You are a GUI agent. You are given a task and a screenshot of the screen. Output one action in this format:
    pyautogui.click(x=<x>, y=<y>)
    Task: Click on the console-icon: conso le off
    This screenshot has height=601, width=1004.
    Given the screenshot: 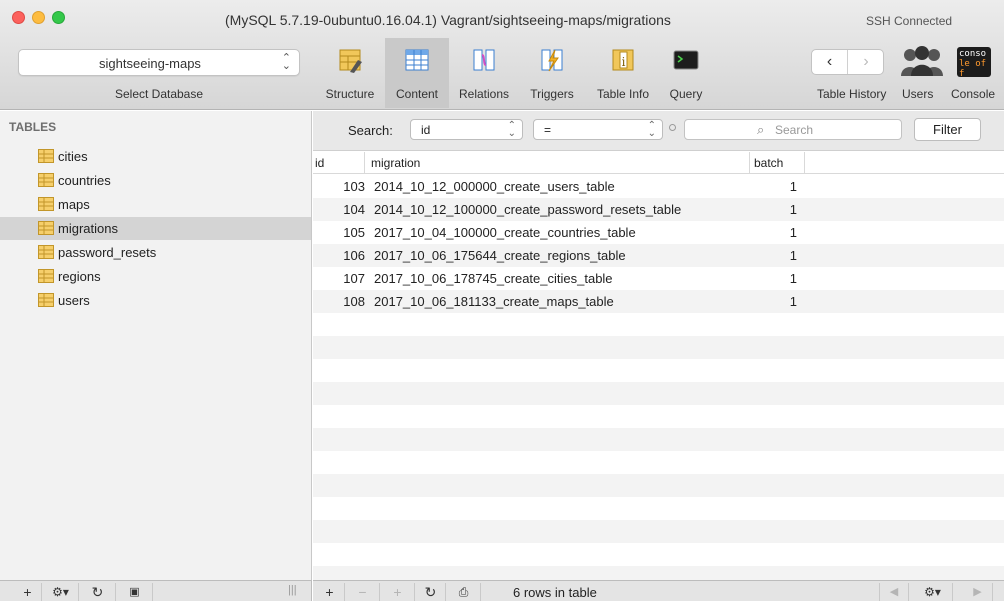 What is the action you would take?
    pyautogui.click(x=974, y=63)
    